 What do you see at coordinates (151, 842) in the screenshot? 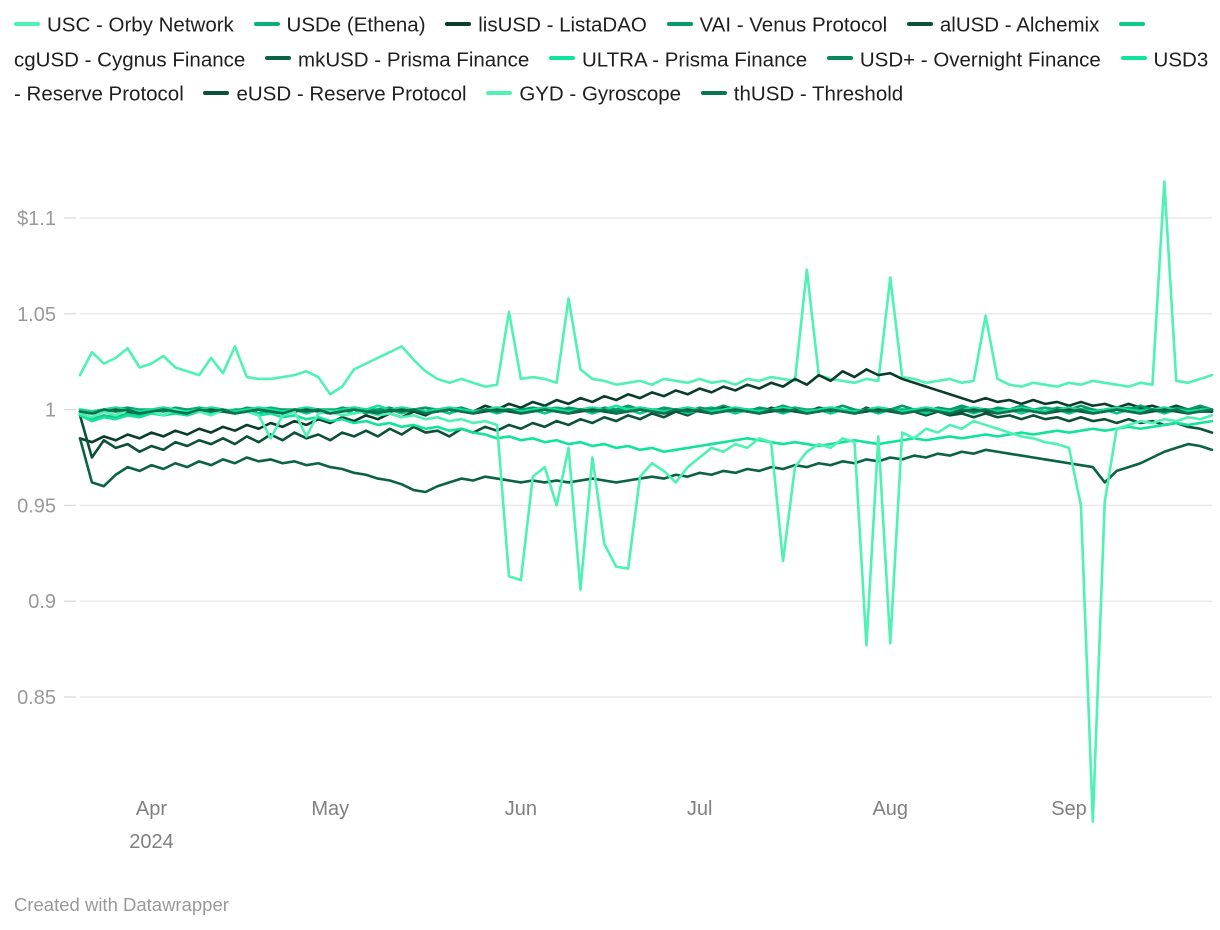
I see `x-tick-year-label: 2024` at bounding box center [151, 842].